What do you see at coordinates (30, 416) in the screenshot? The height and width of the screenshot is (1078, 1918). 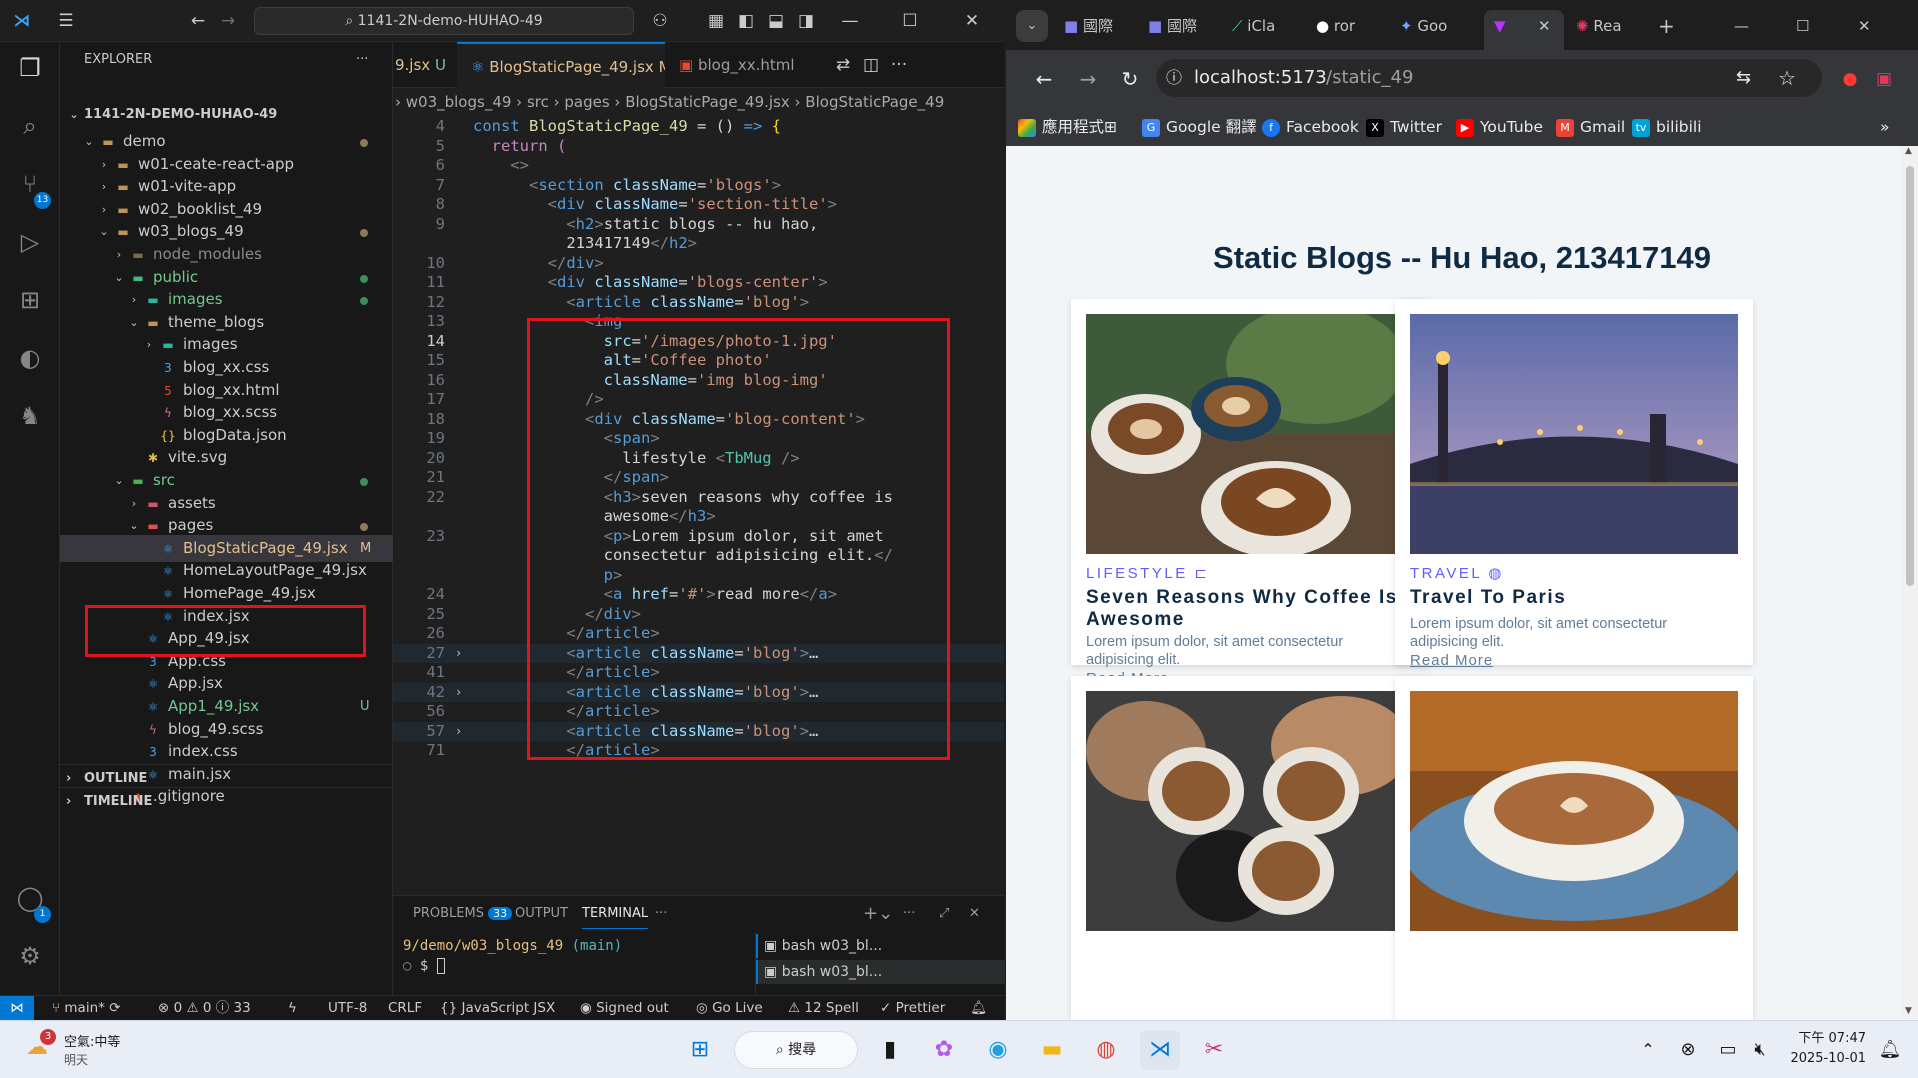 I see `postgres-elephant-icon: ♞` at bounding box center [30, 416].